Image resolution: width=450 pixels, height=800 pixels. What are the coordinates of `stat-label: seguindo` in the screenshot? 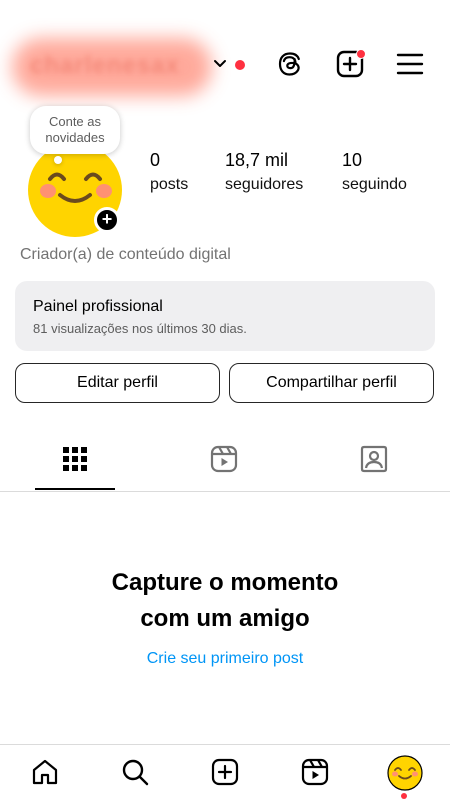 It's located at (374, 184).